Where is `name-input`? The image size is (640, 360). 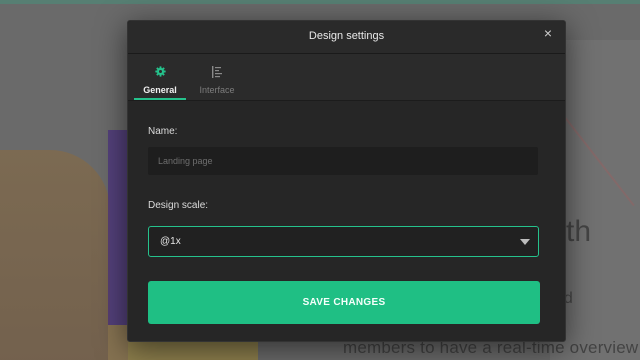 name-input is located at coordinates (343, 161).